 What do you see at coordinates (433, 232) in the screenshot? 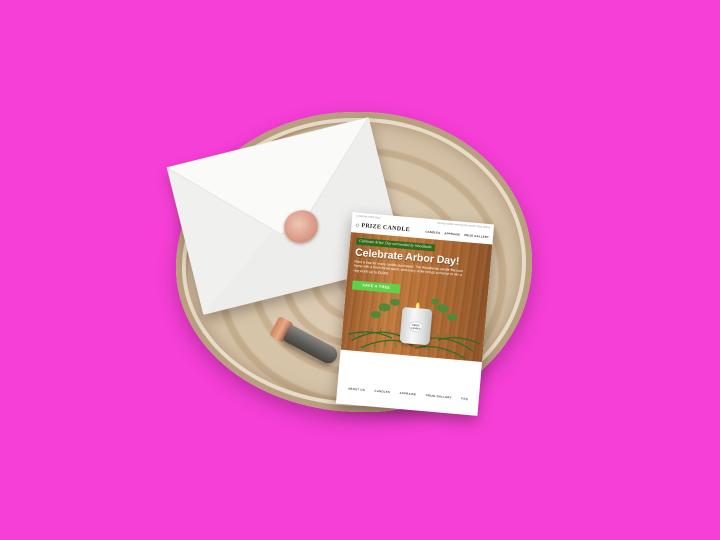
I see `nav-item-candles: CANDLES` at bounding box center [433, 232].